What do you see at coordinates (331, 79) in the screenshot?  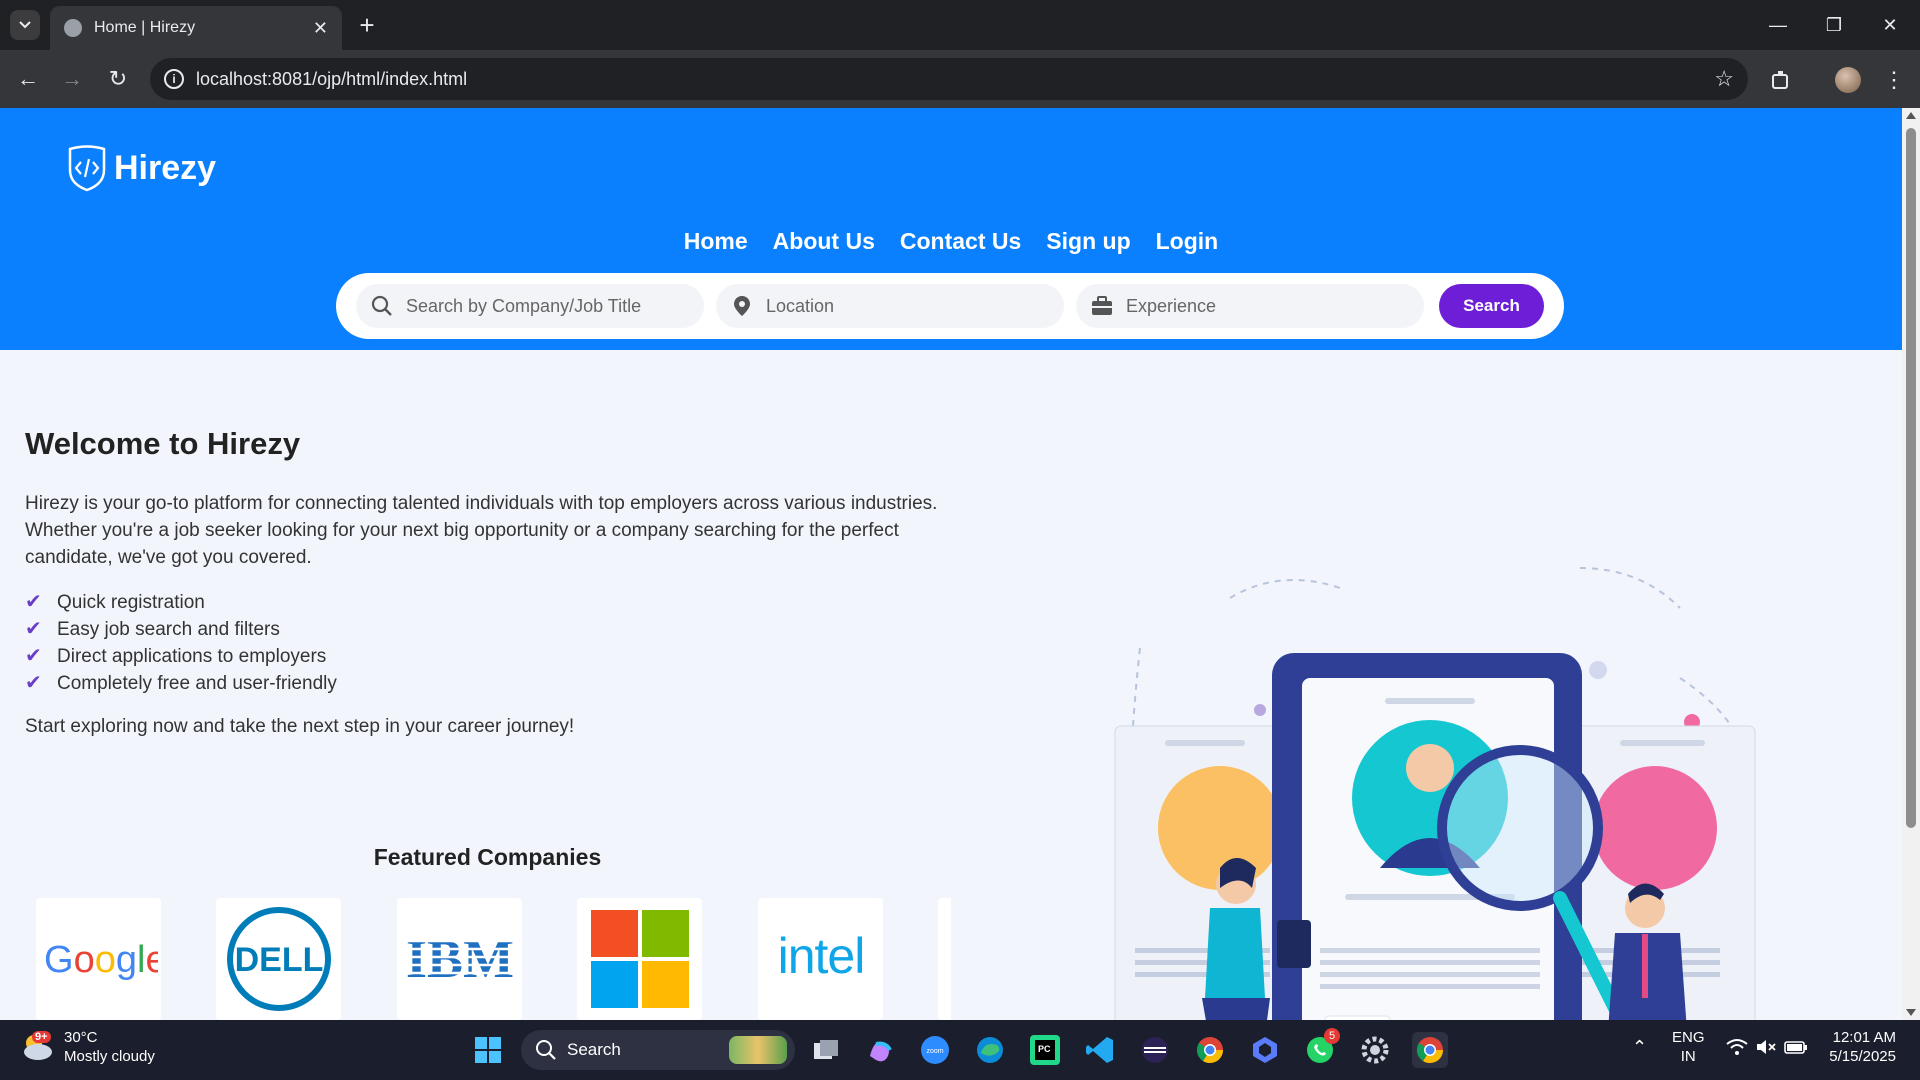 I see `url-text: localhost:8081/ojp/html/index.html` at bounding box center [331, 79].